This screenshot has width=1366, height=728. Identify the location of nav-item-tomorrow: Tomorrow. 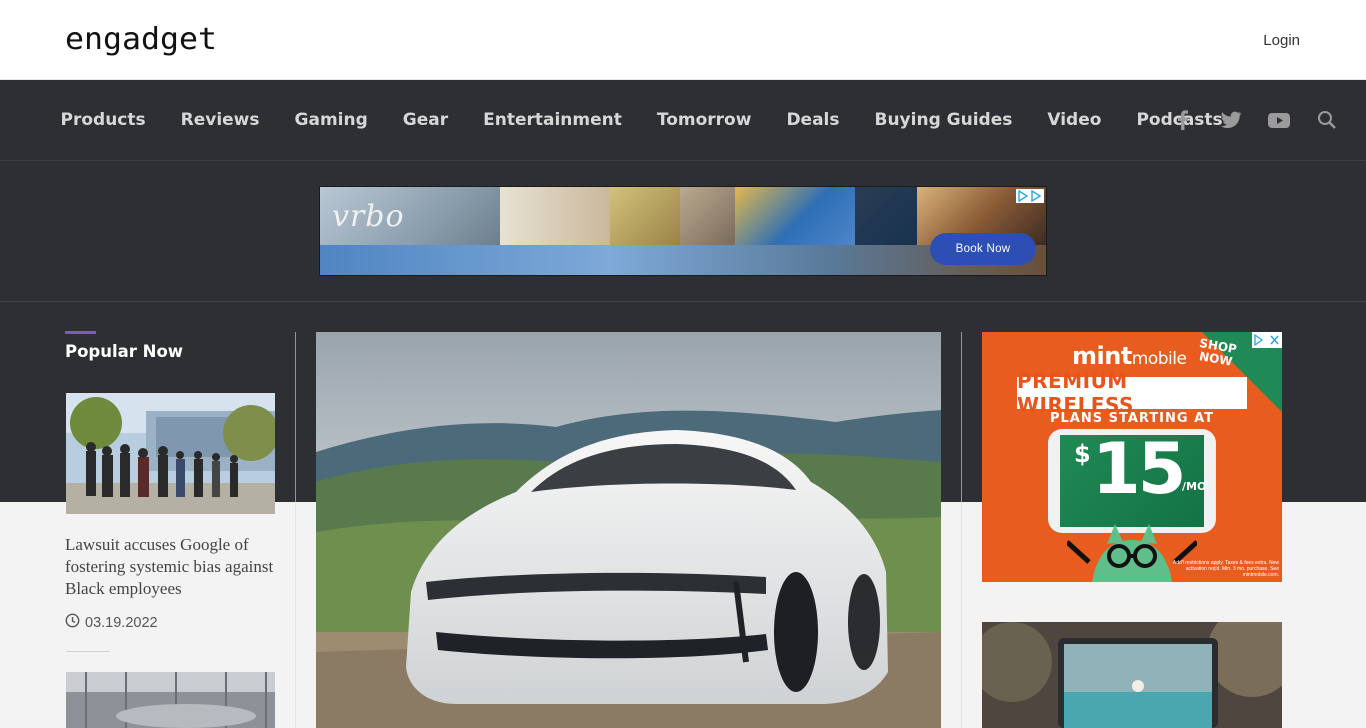
(704, 120).